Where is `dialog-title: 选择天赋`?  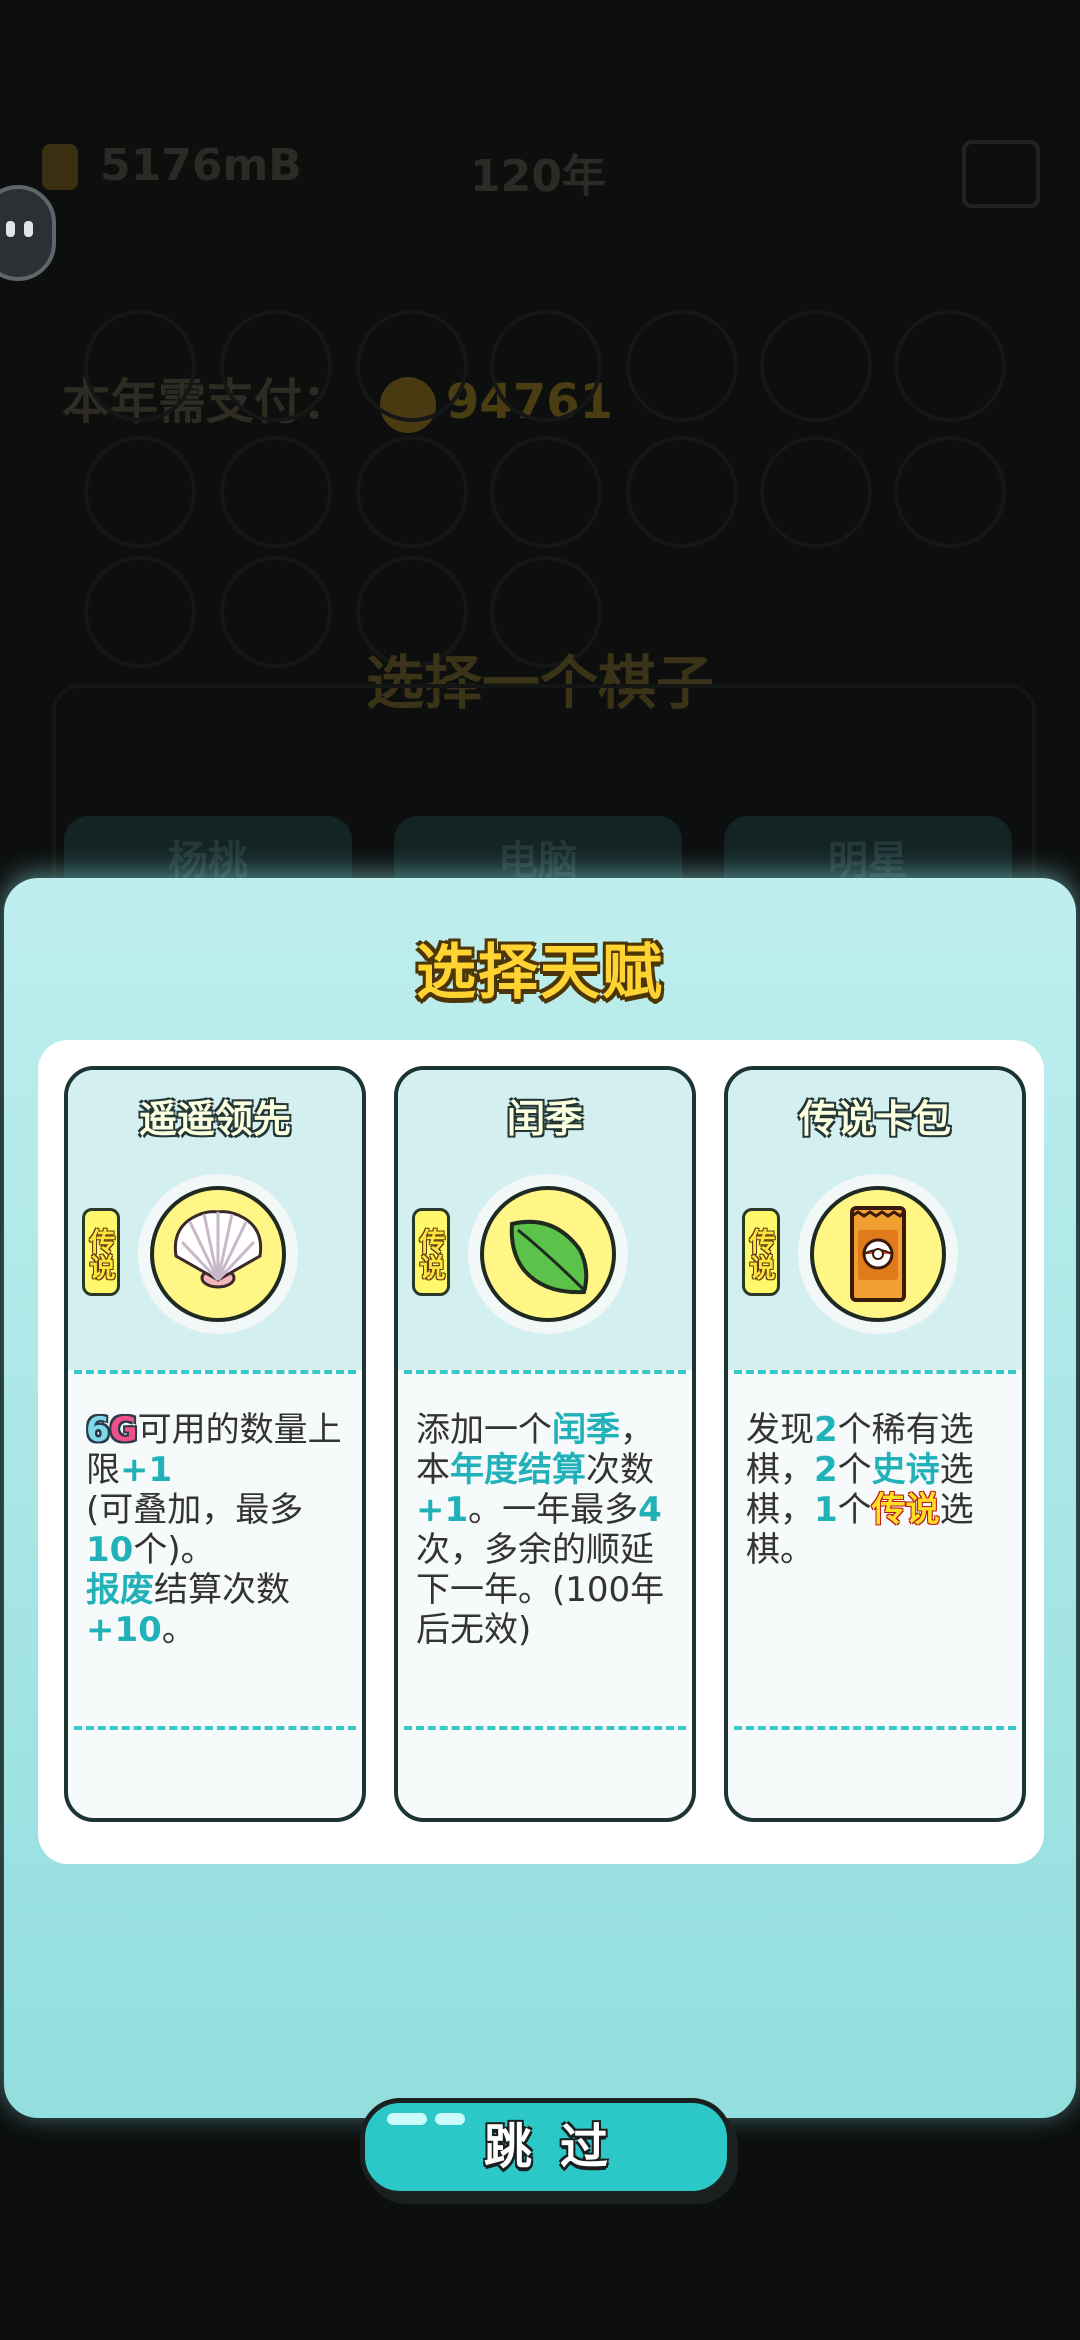
dialog-title: 选择天赋 is located at coordinates (540, 973).